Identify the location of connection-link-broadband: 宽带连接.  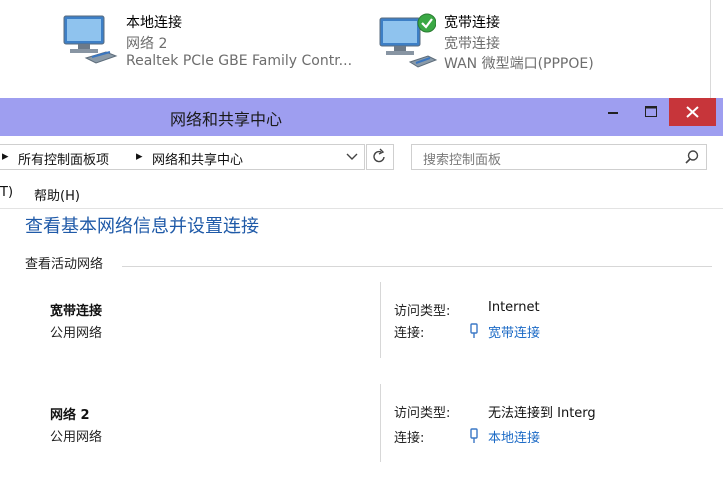
(514, 331).